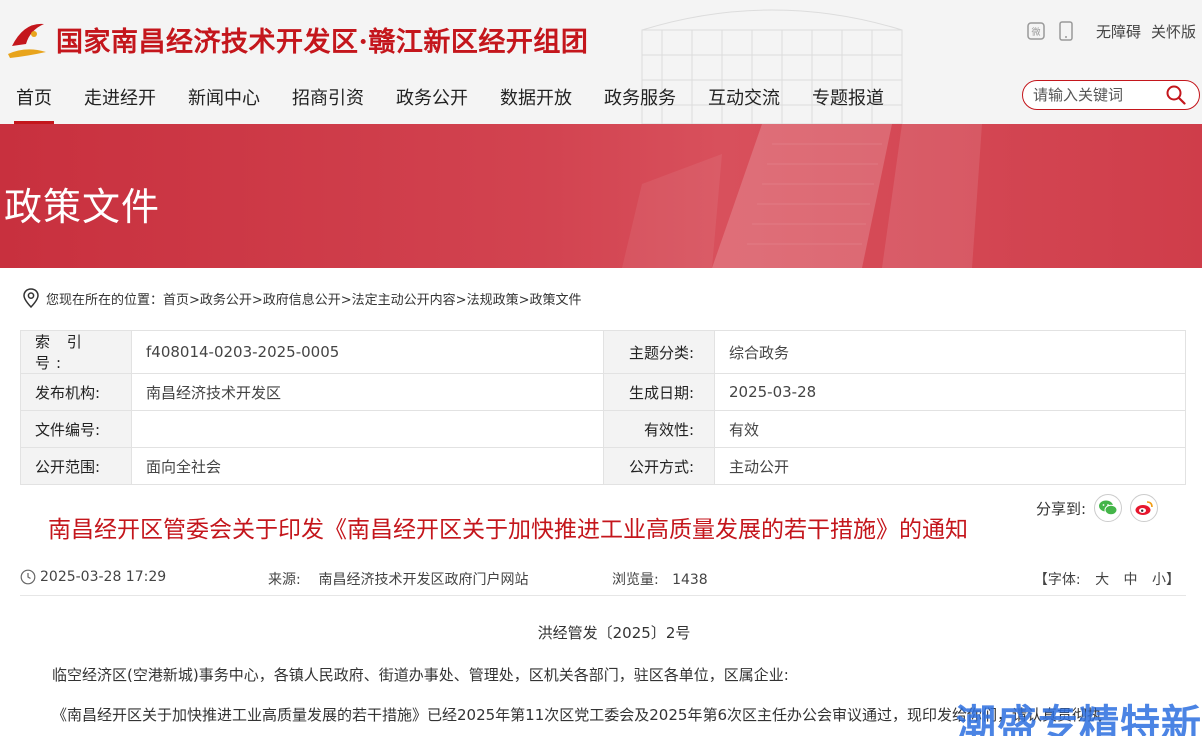 The image size is (1202, 736). Describe the element at coordinates (950, 352) in the screenshot. I see `topic-value: 综合政务` at that location.